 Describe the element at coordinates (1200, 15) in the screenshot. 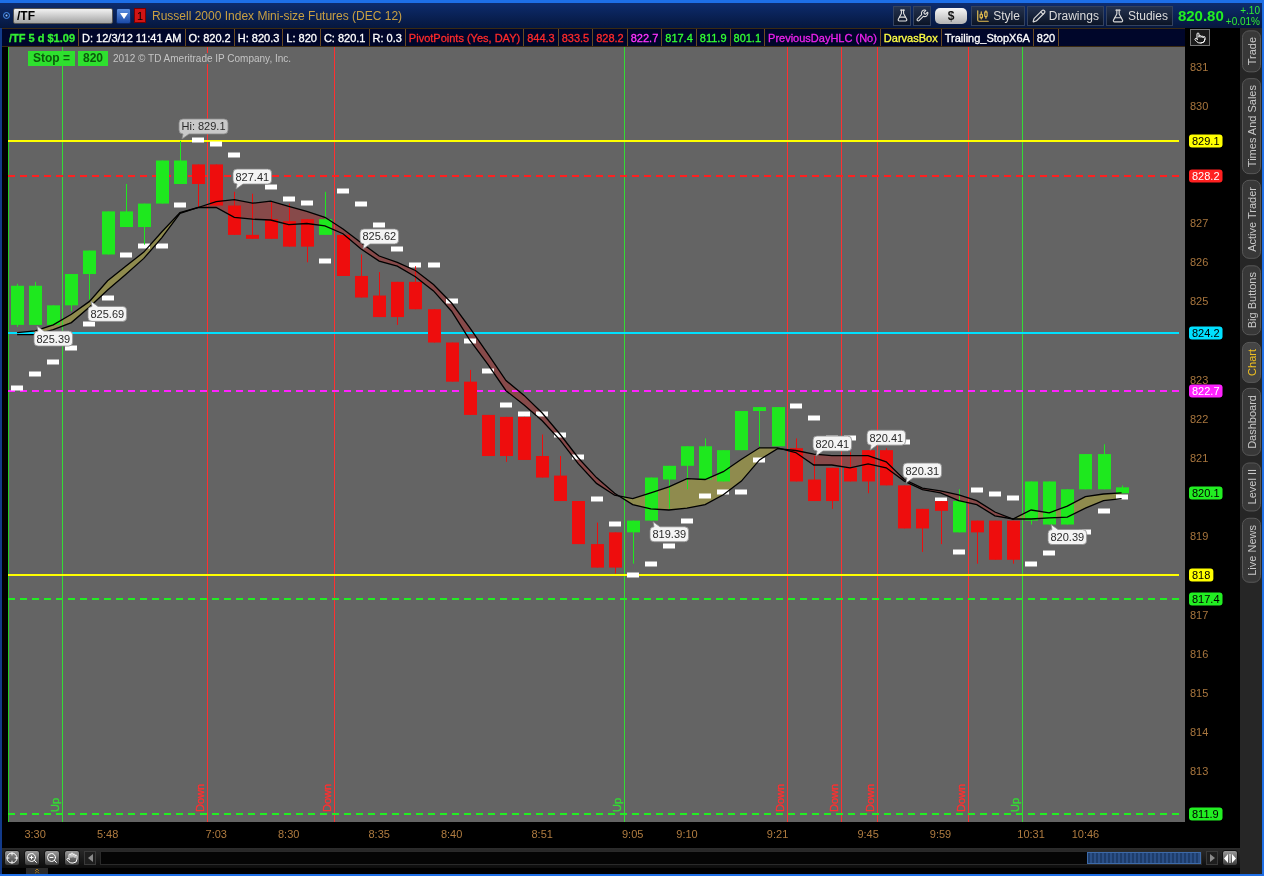

I see `last-price: 820.80` at that location.